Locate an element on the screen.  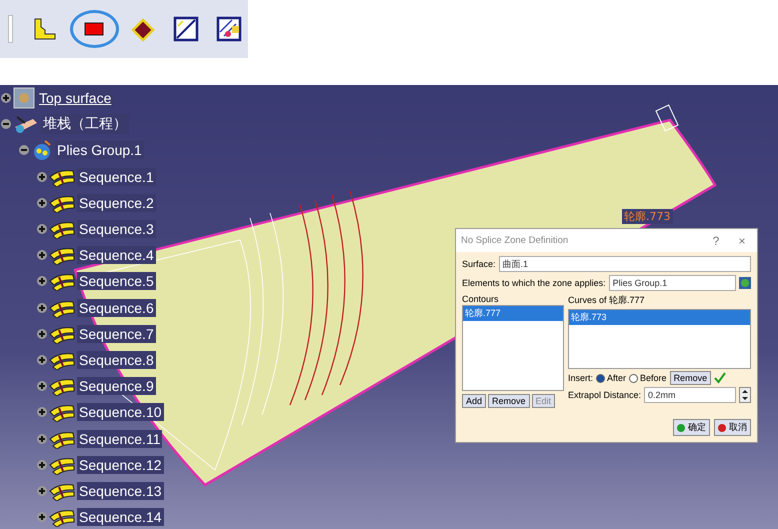
surface-label: Surface: is located at coordinates (479, 264).